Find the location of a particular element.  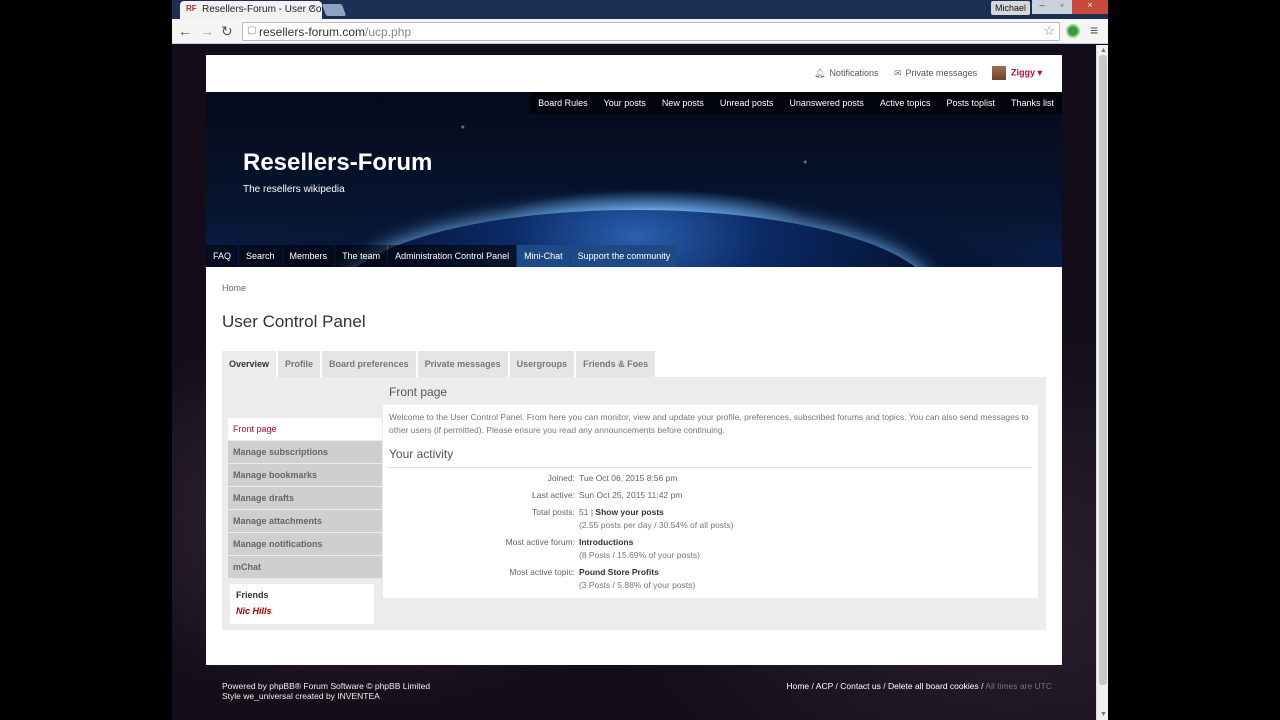

menu-front-page: Front page is located at coordinates (305, 429).